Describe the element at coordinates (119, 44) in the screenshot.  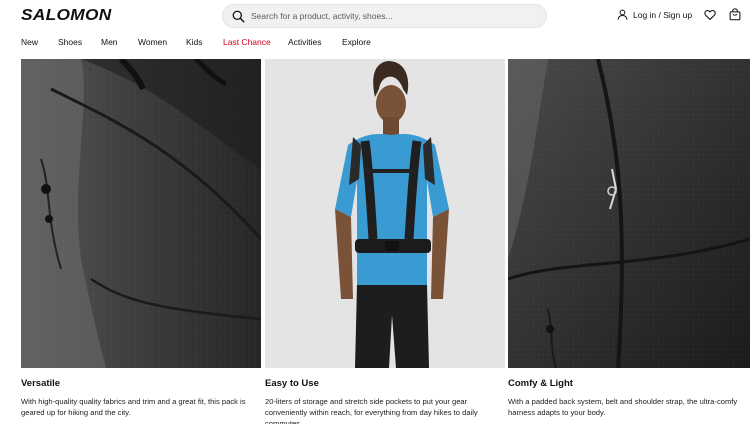
I see `nav-item-men: Men` at that location.